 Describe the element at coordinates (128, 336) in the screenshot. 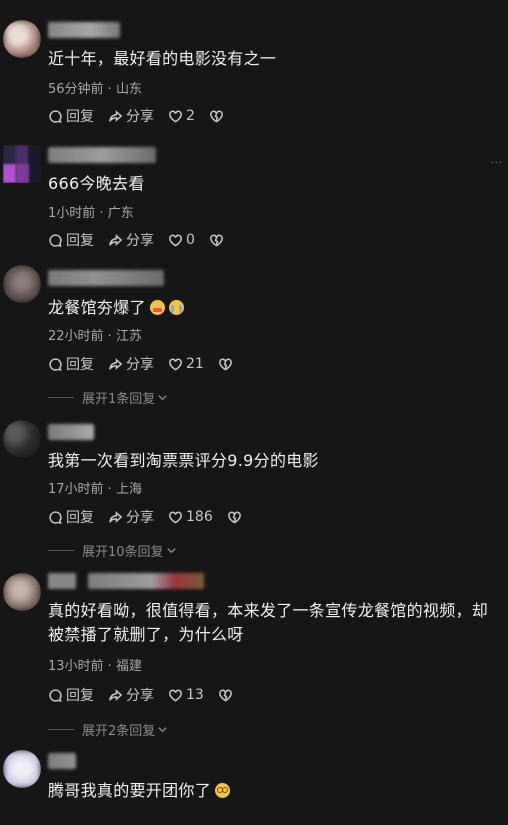

I see `comment-location: 江苏` at that location.